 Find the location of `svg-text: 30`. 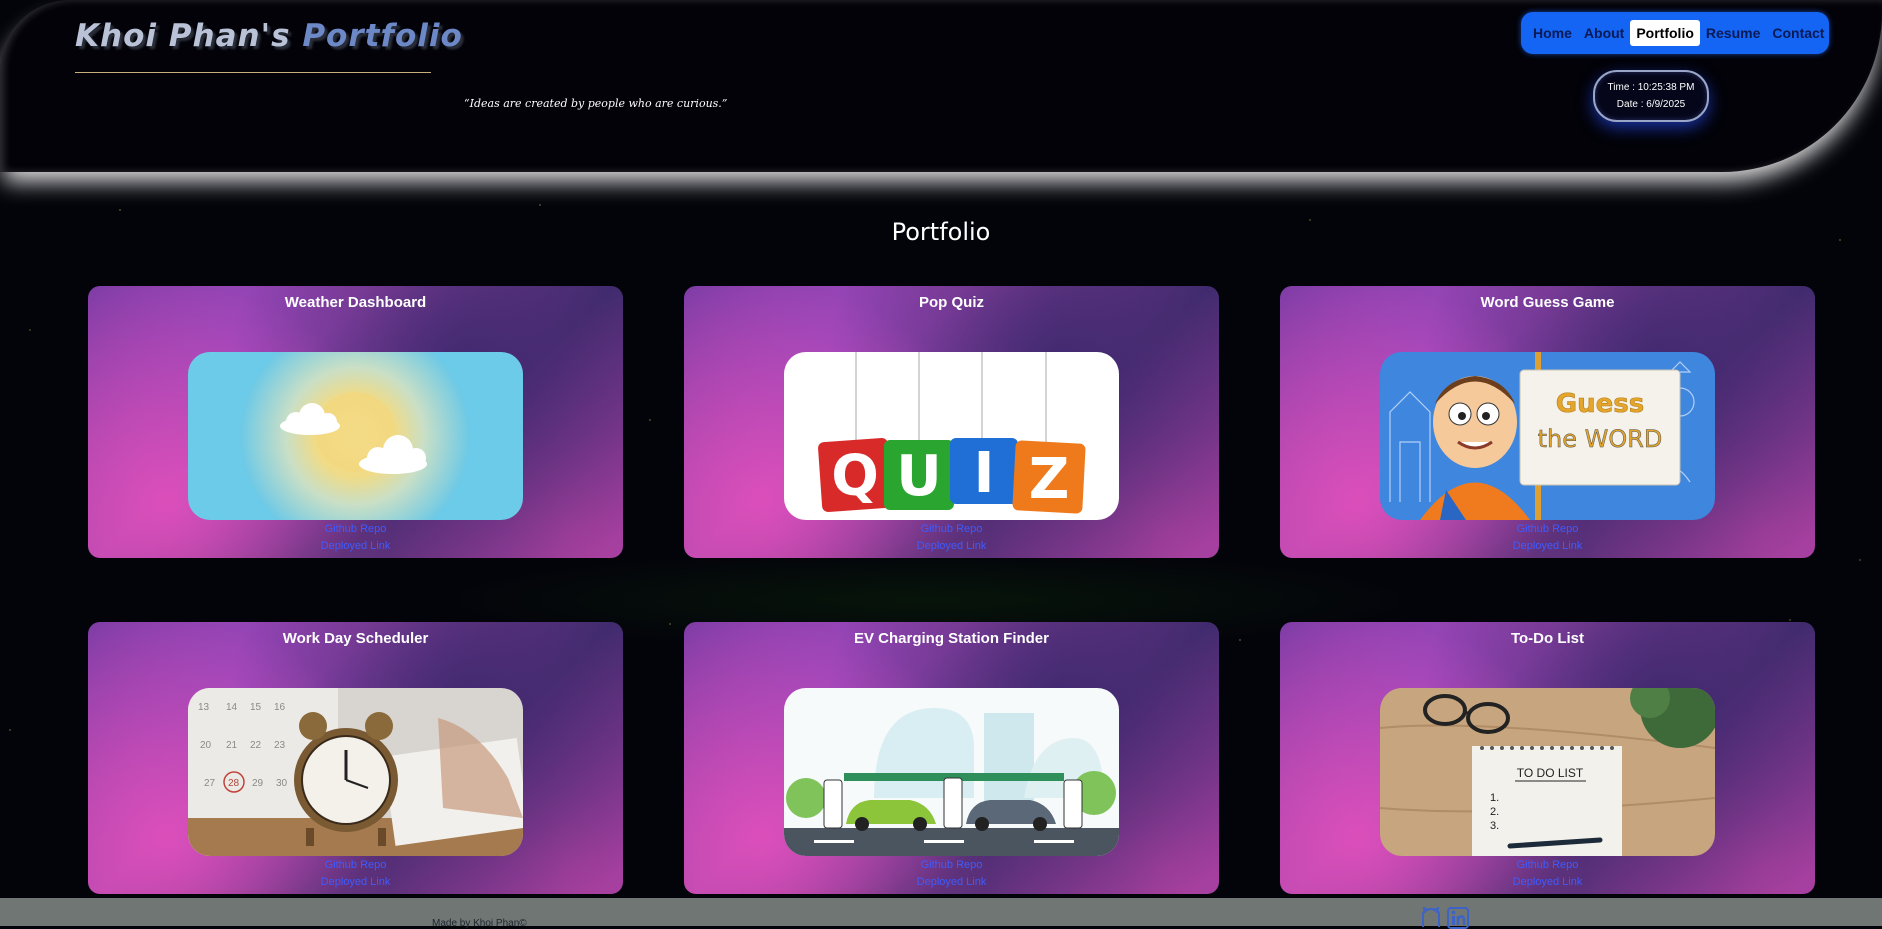

svg-text: 30 is located at coordinates (282, 783).